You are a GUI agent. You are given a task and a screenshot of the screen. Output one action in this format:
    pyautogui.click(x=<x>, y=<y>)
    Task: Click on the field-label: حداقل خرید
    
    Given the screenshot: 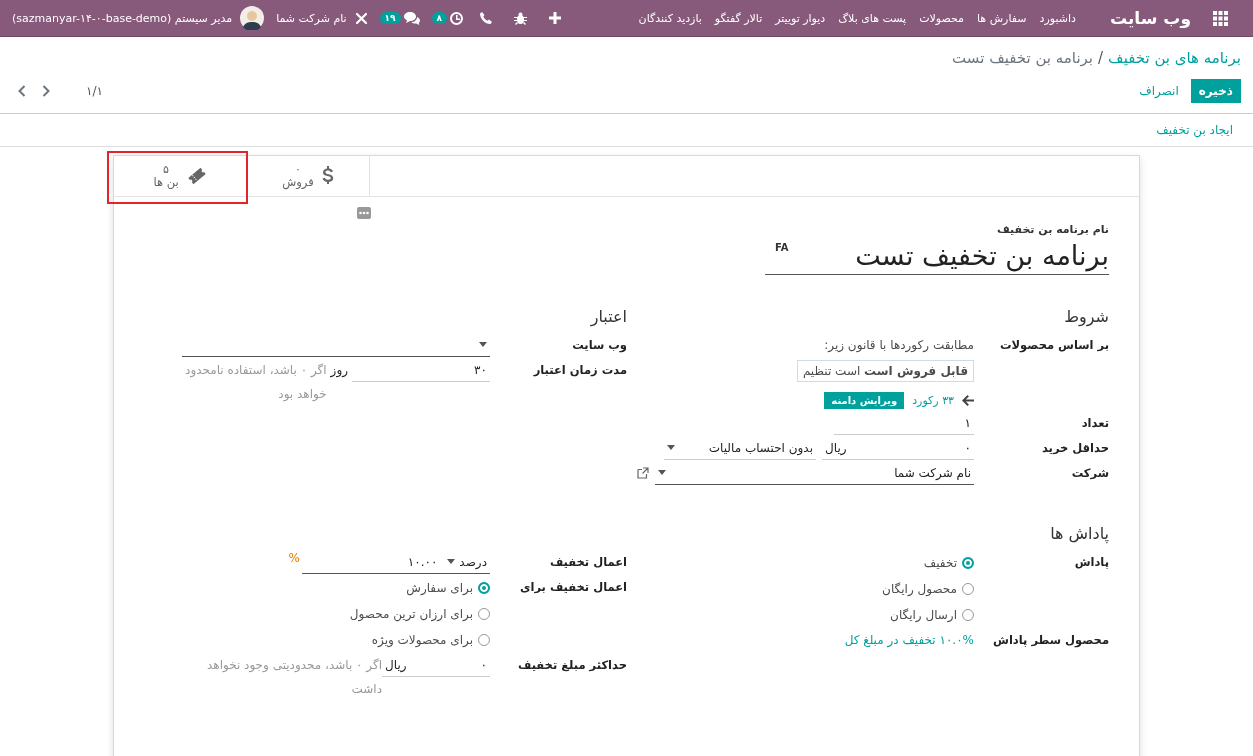 What is the action you would take?
    pyautogui.click(x=1074, y=448)
    